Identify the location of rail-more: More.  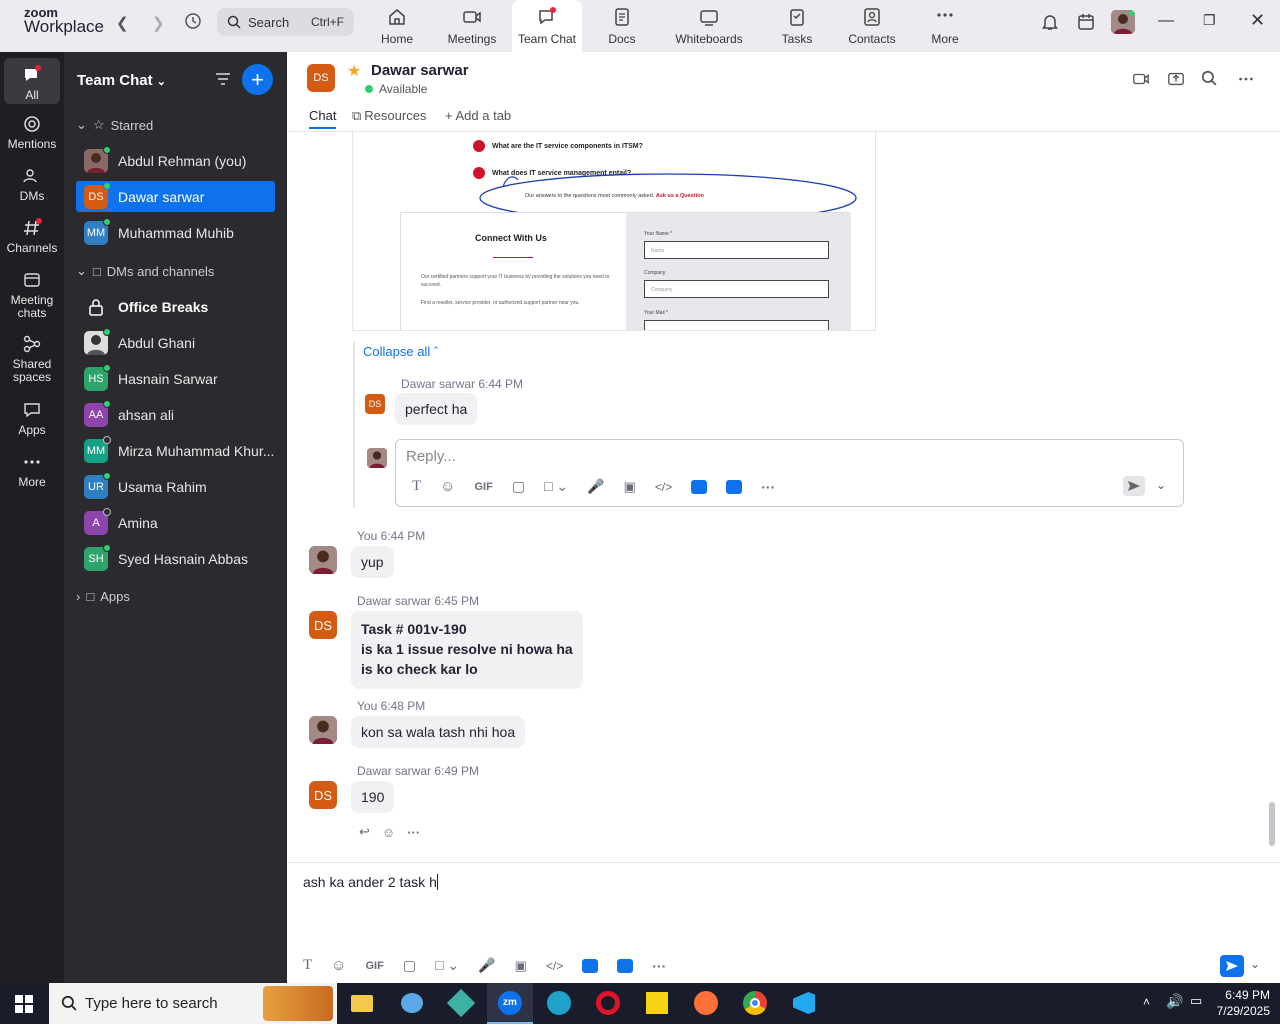
(32, 470).